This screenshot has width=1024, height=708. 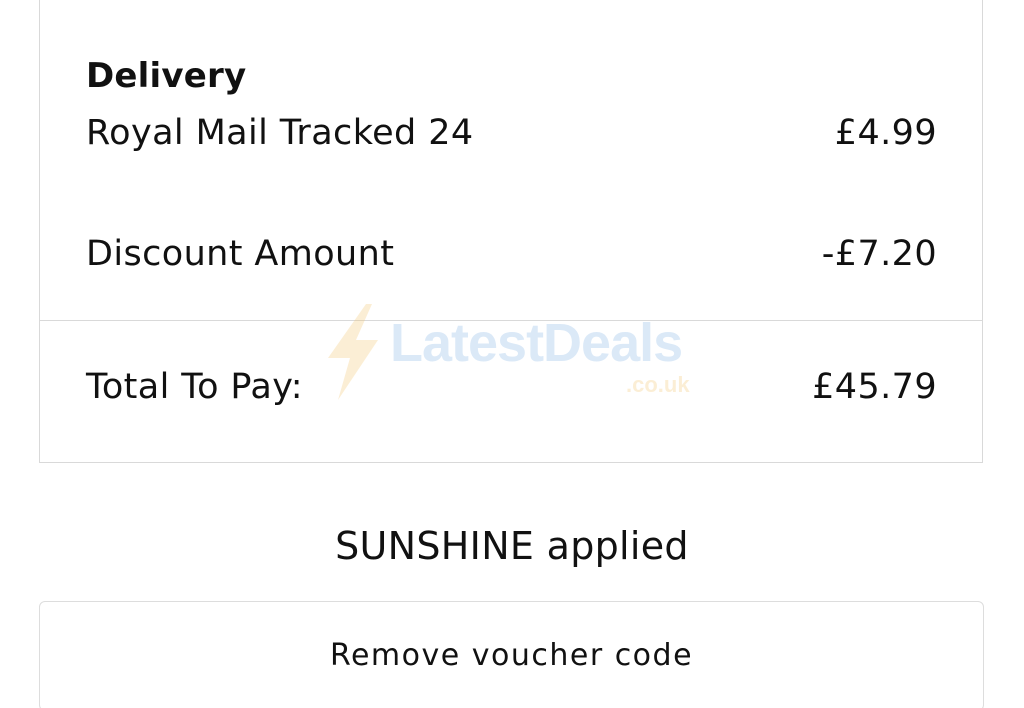 I want to click on remove-voucher-label: Remove voucher code, so click(x=511, y=655).